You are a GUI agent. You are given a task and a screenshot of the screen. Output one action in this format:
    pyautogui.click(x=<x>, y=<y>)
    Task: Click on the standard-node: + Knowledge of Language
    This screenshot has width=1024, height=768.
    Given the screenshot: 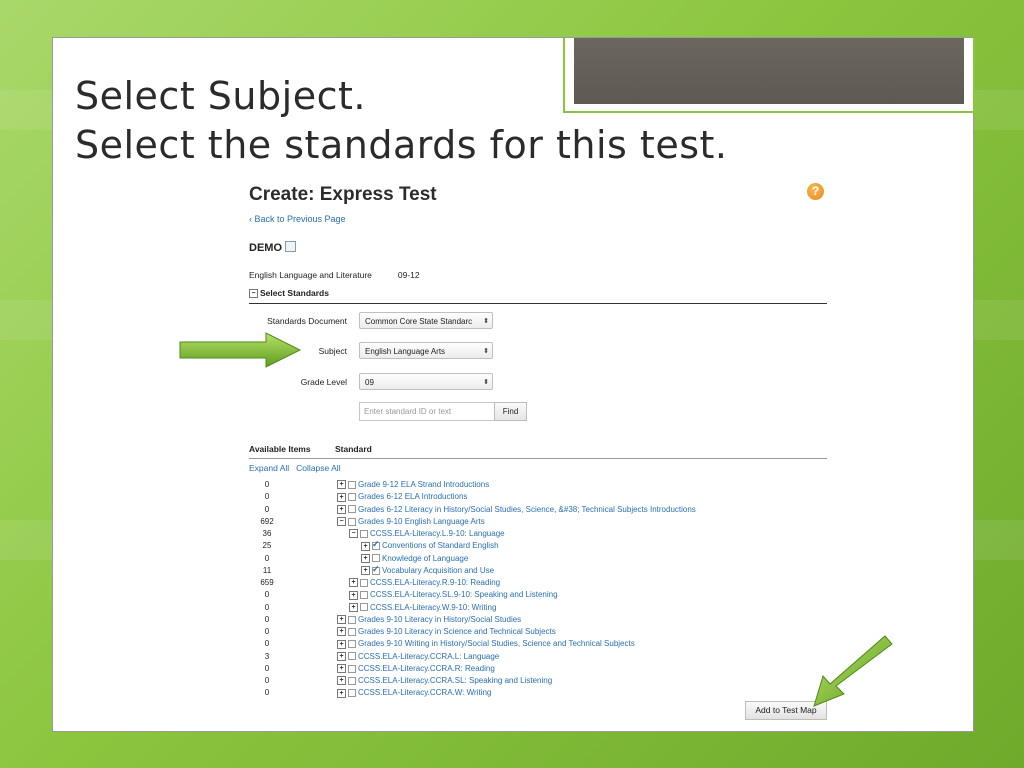 What is the action you would take?
    pyautogui.click(x=414, y=558)
    